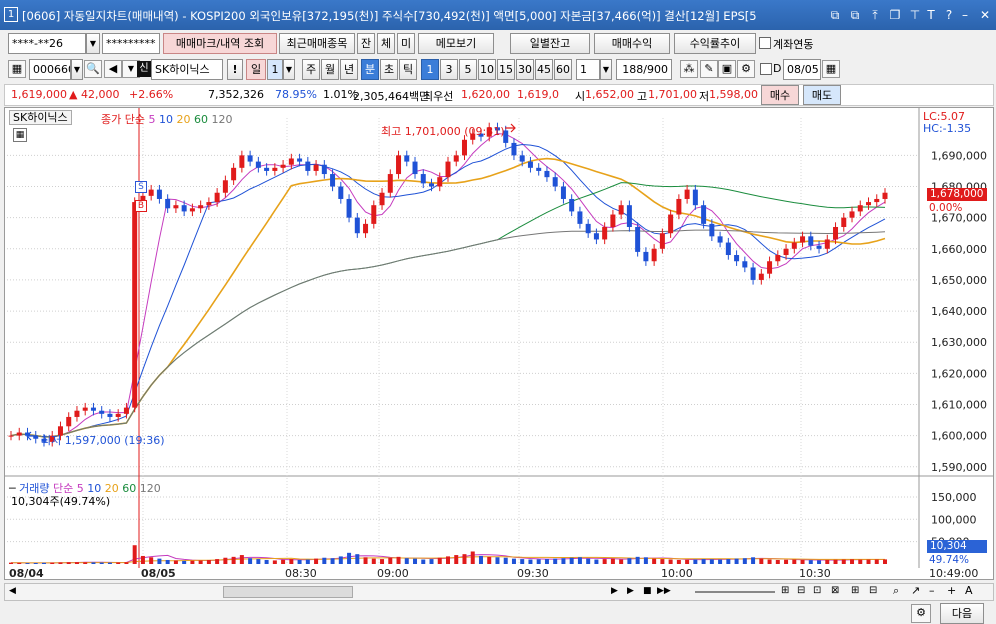 The width and height of the screenshot is (996, 624). I want to click on interval-15-button: 15, so click(506, 69).